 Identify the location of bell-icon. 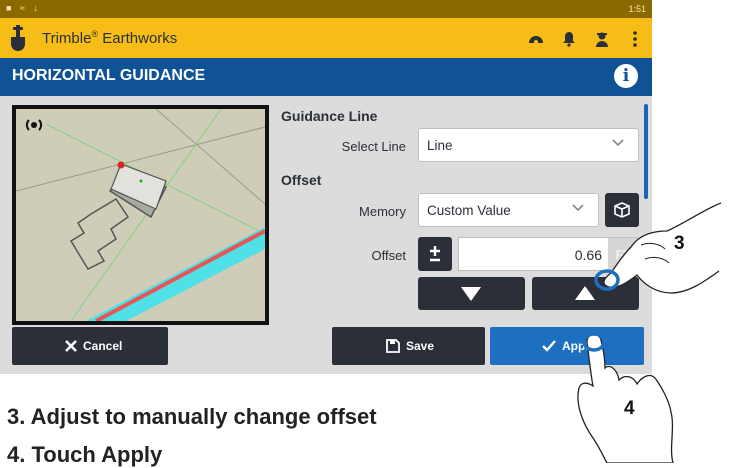
(569, 39).